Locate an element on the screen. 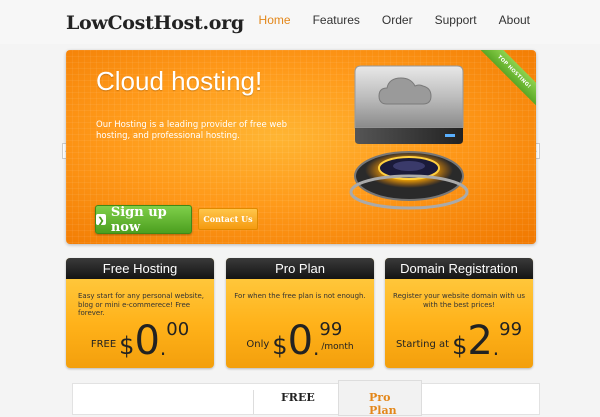 The image size is (600, 417). price-amount: 2 is located at coordinates (480, 341).